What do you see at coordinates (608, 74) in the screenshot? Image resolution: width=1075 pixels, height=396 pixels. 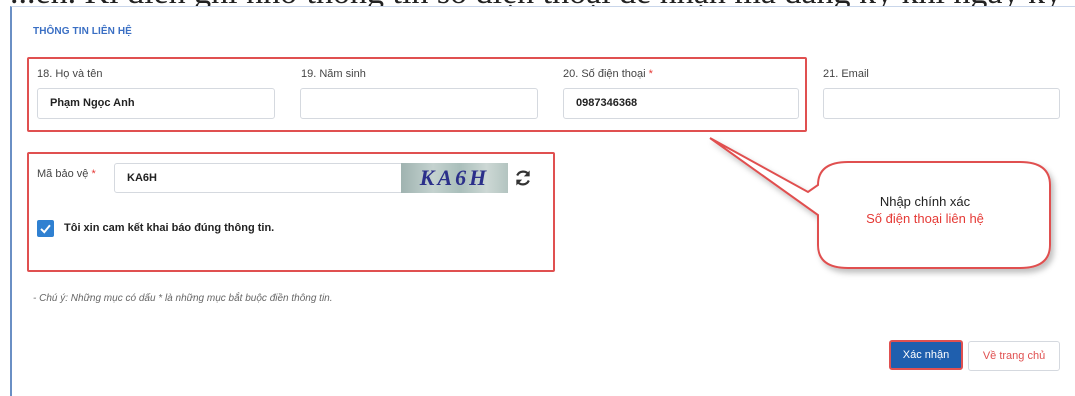 I see `field-label-phone: 20. Số điện thoại *` at bounding box center [608, 74].